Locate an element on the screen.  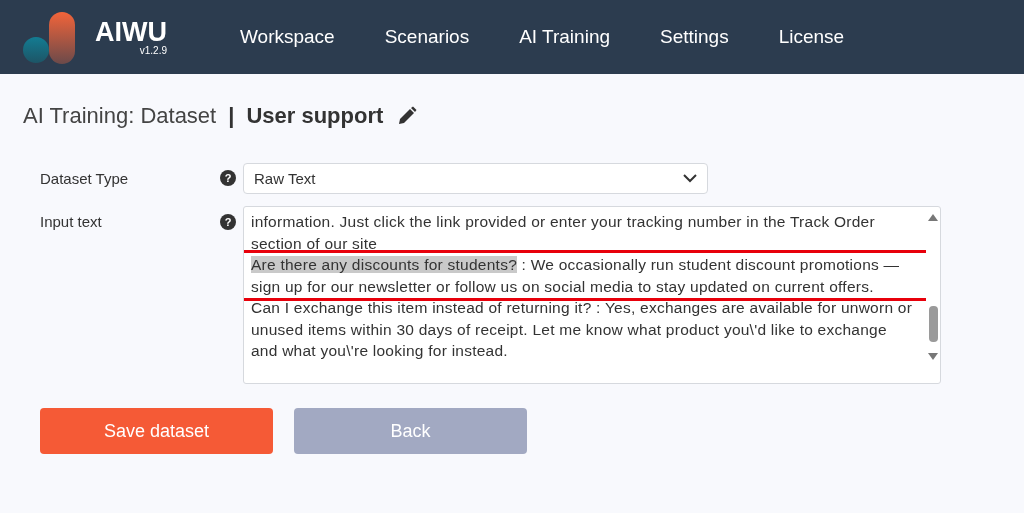
field-label: Dataset Type is located at coordinates (85, 178).